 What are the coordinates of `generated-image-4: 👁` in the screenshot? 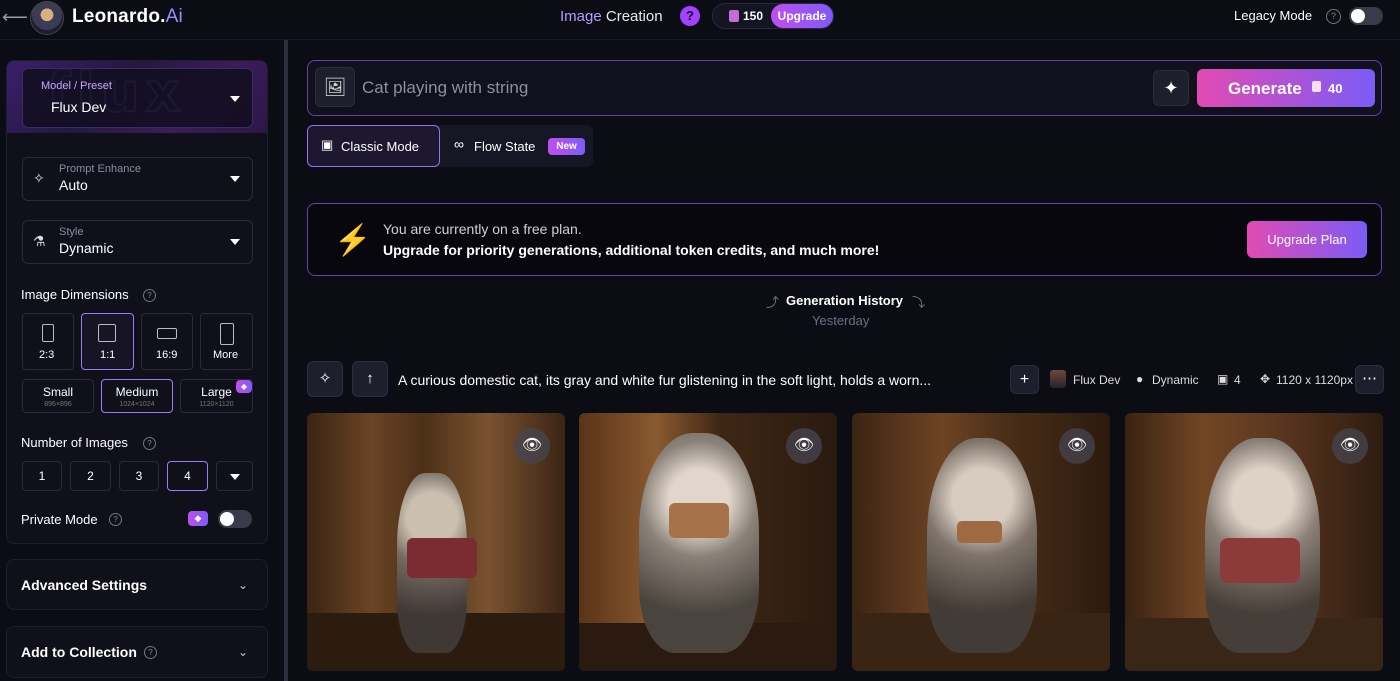 It's located at (1254, 542).